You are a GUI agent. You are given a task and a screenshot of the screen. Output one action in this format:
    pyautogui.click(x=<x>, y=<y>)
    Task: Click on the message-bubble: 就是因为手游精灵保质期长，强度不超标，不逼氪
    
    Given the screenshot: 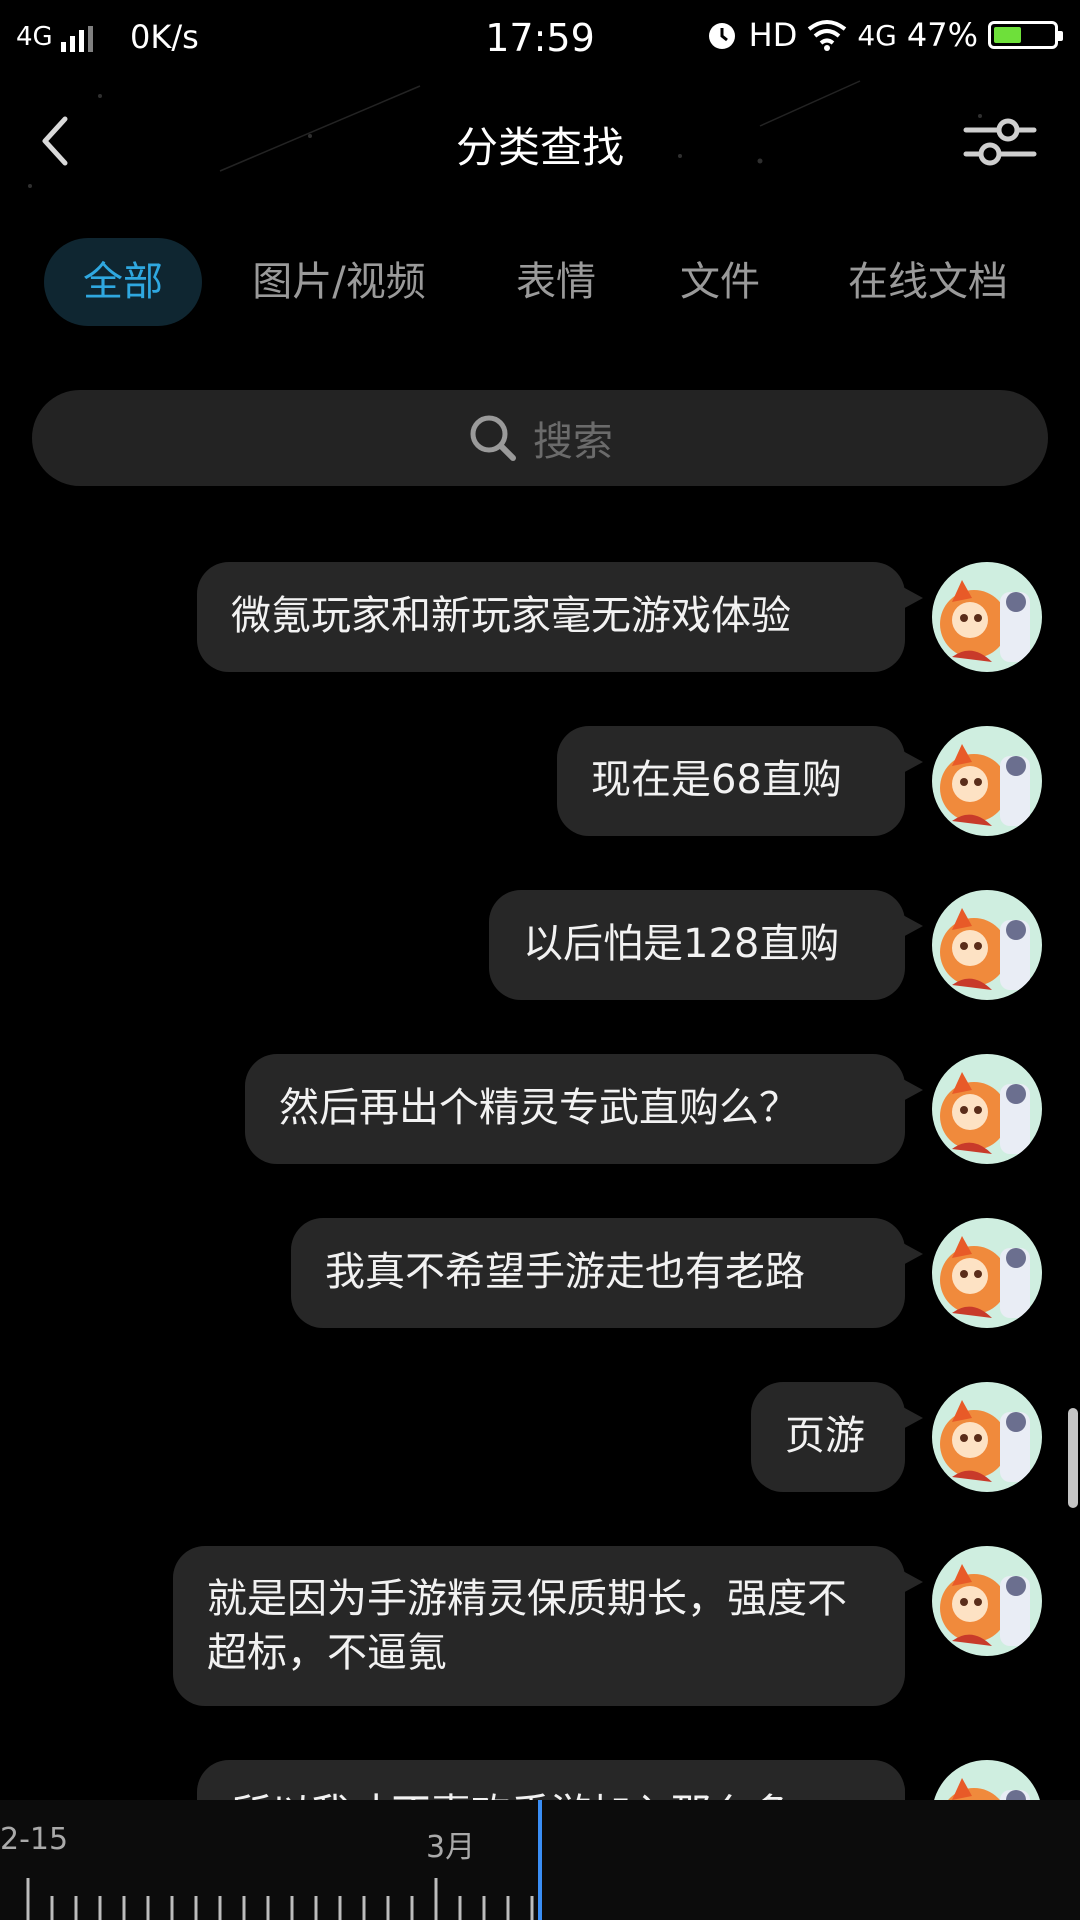 What is the action you would take?
    pyautogui.click(x=548, y=1626)
    